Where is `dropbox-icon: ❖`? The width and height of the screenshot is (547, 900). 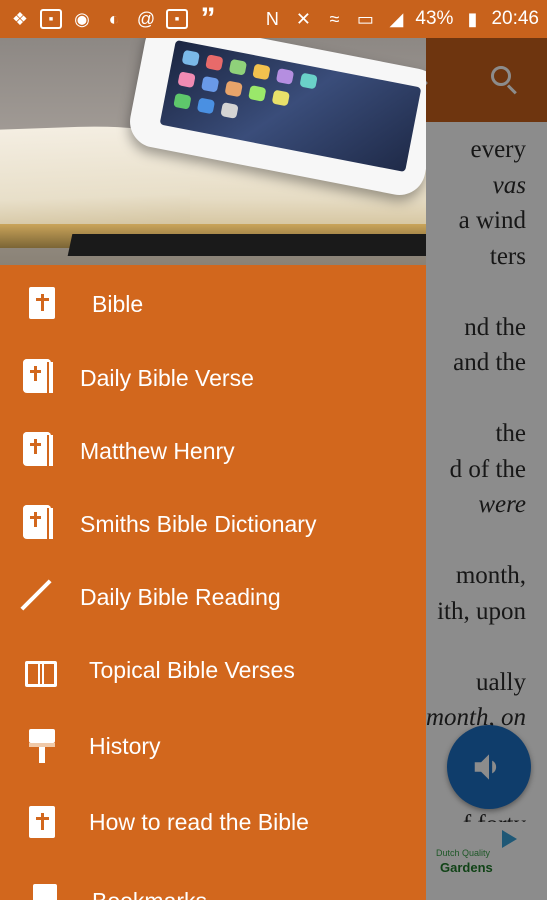
dropbox-icon: ❖ is located at coordinates (20, 18).